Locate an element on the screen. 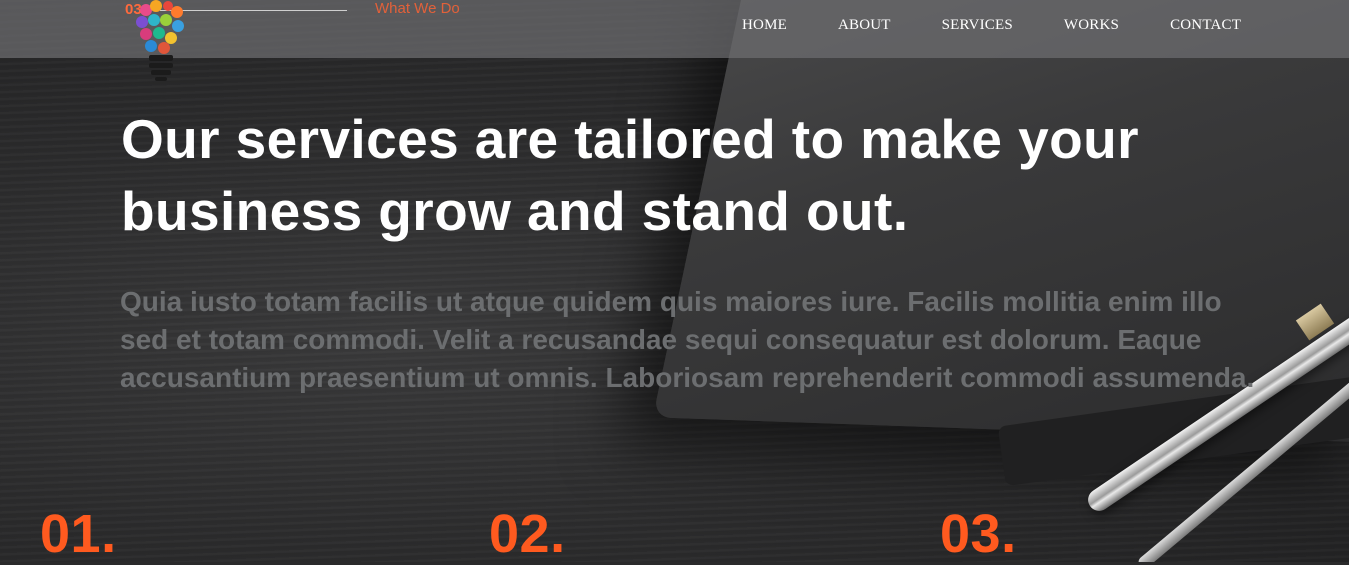  step-number-1: 01. is located at coordinates (78, 534).